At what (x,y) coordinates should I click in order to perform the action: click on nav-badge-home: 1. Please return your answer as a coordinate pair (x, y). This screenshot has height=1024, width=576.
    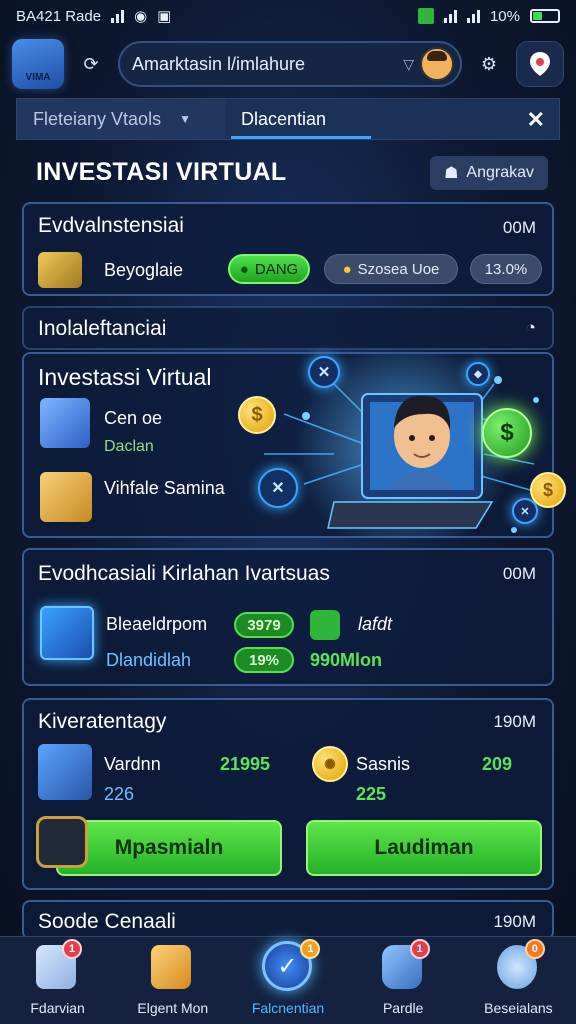
    Looking at the image, I should click on (72, 949).